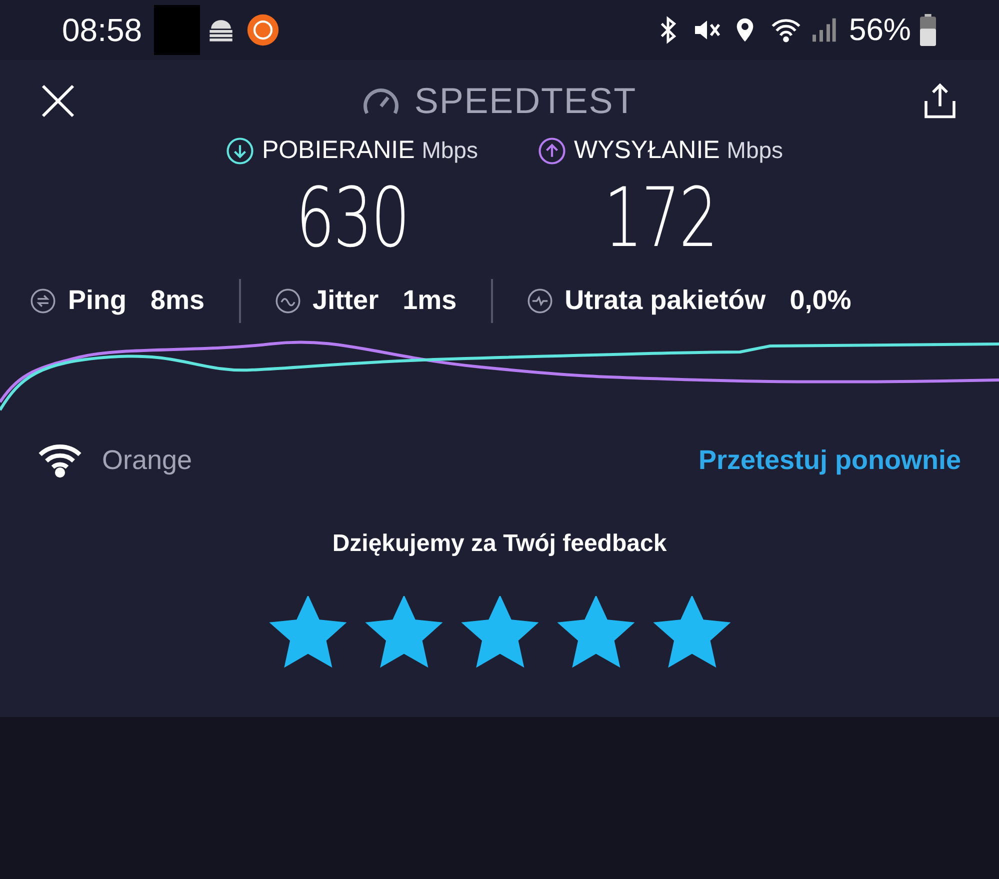 The height and width of the screenshot is (879, 999). Describe the element at coordinates (429, 301) in the screenshot. I see `metric-value: 1ms` at that location.